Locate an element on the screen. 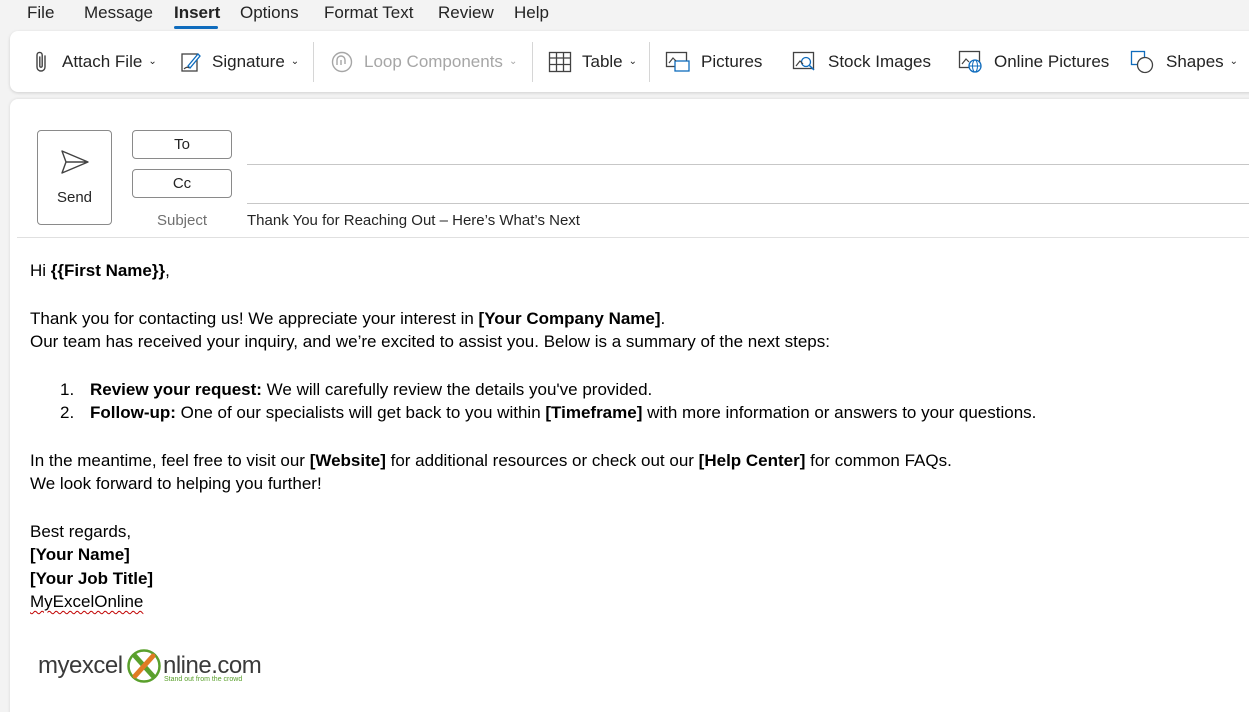  menu-insert: Insert is located at coordinates (197, 13).